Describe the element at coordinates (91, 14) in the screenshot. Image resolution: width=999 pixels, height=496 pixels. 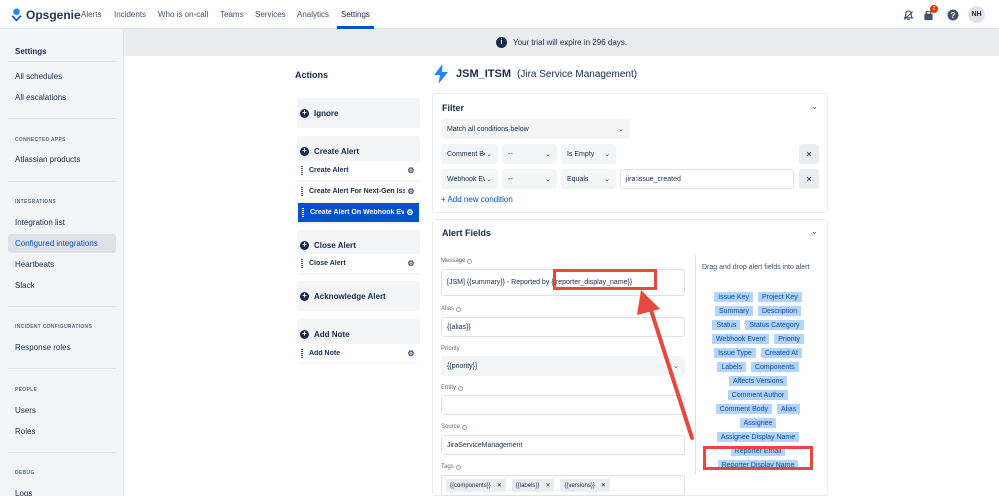
I see `nav-alerts: Alerts` at that location.